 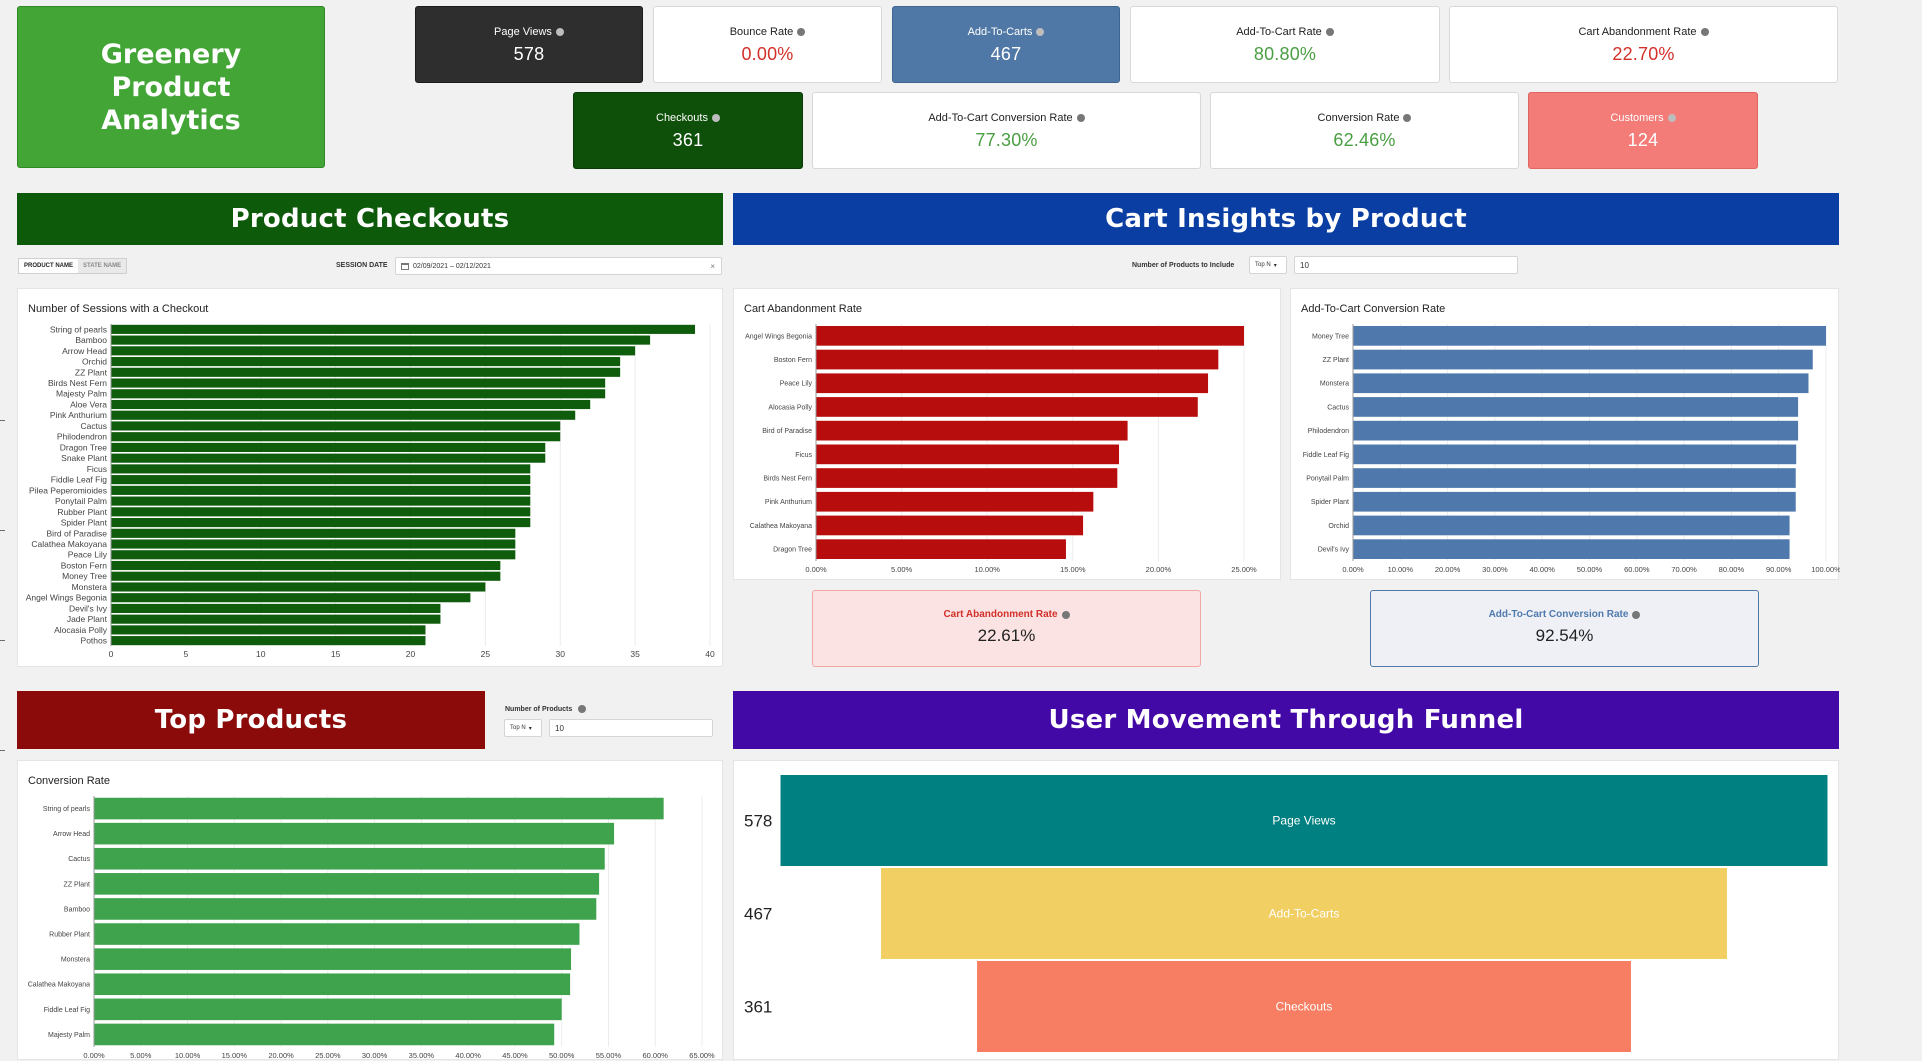 I want to click on banner-title: Top Products, so click(x=251, y=720).